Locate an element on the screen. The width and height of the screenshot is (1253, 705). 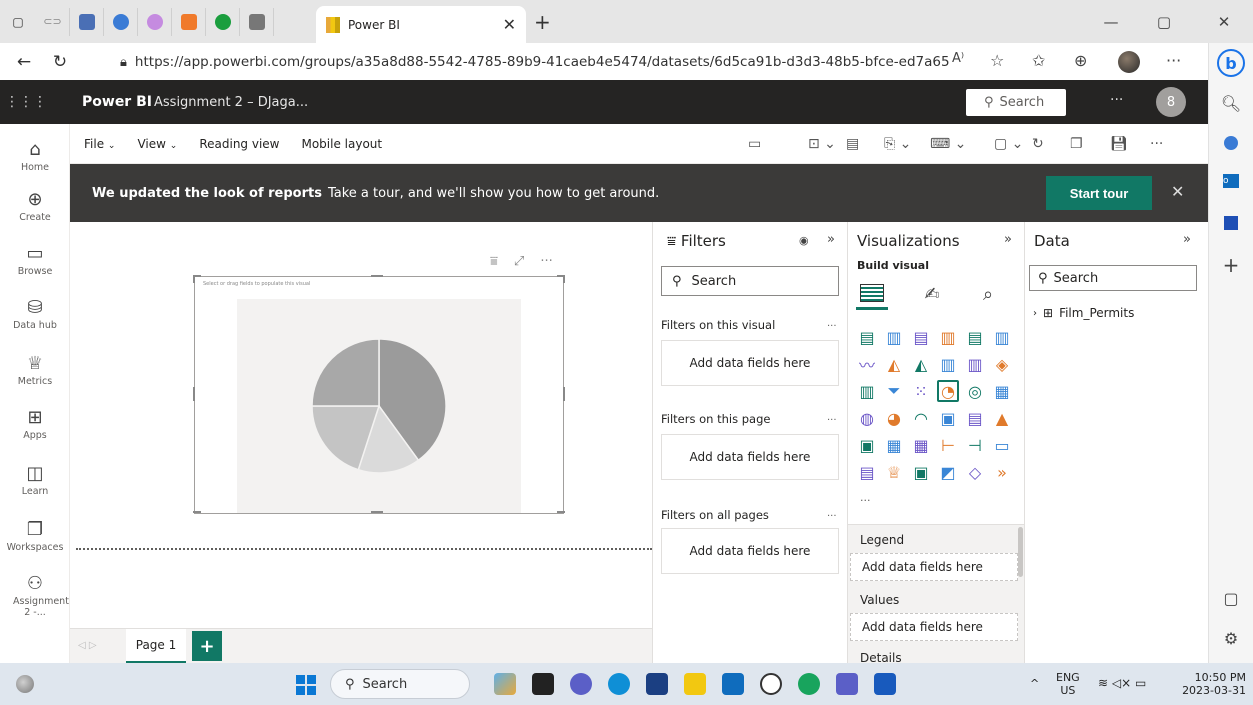
split-screen-icon: ▢ is located at coordinates (1231, 598).